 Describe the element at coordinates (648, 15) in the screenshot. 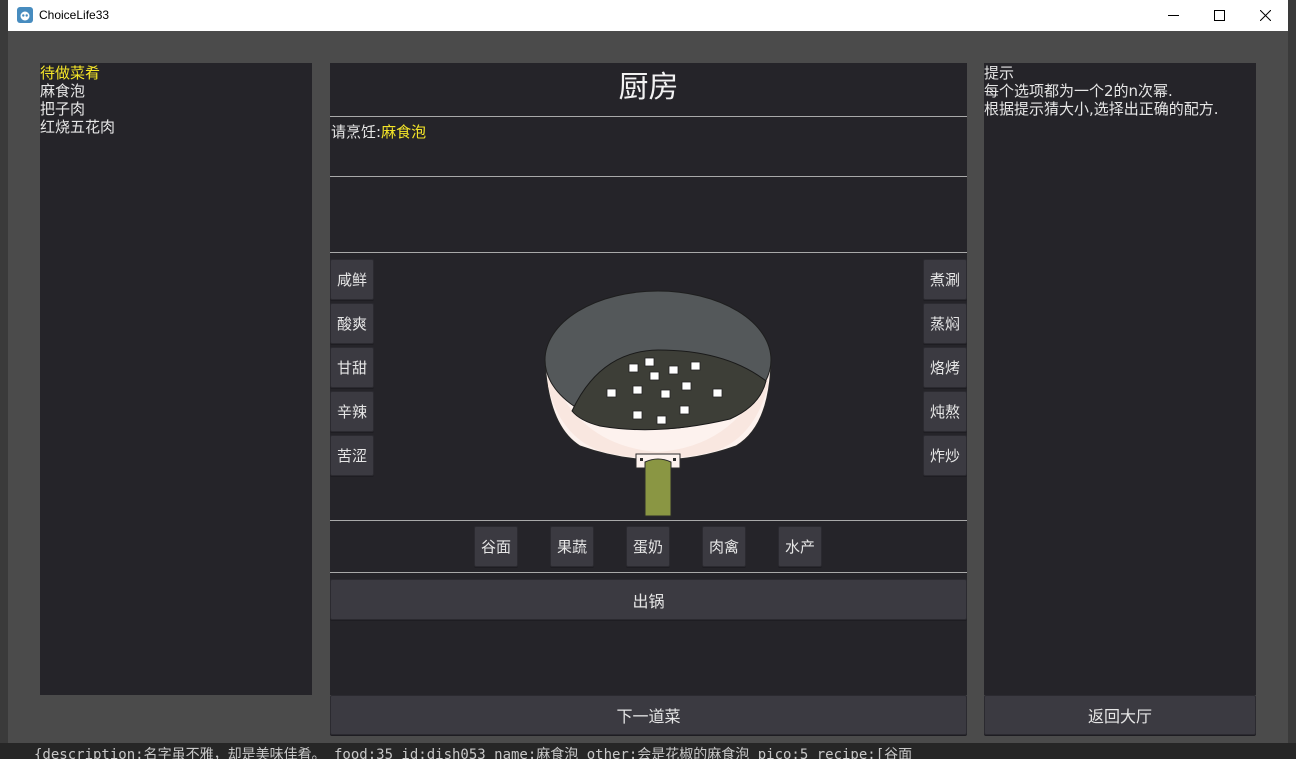

I see `title-bar: ChoiceLife33` at that location.